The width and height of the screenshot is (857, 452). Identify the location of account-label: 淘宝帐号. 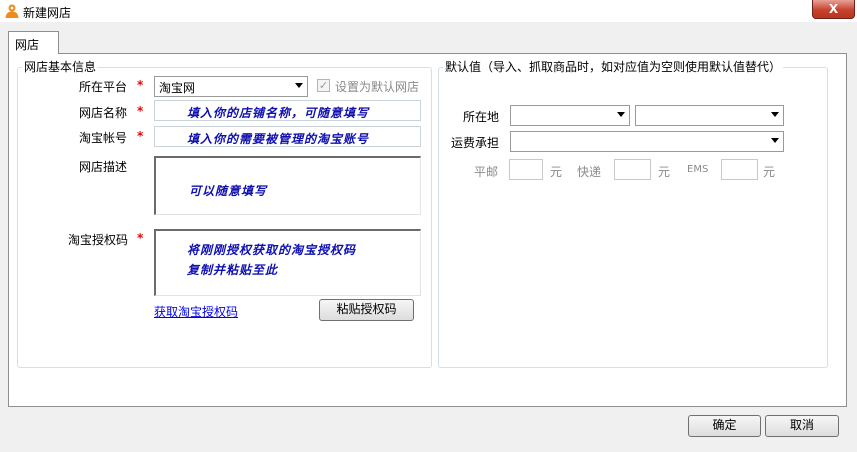
(103, 138).